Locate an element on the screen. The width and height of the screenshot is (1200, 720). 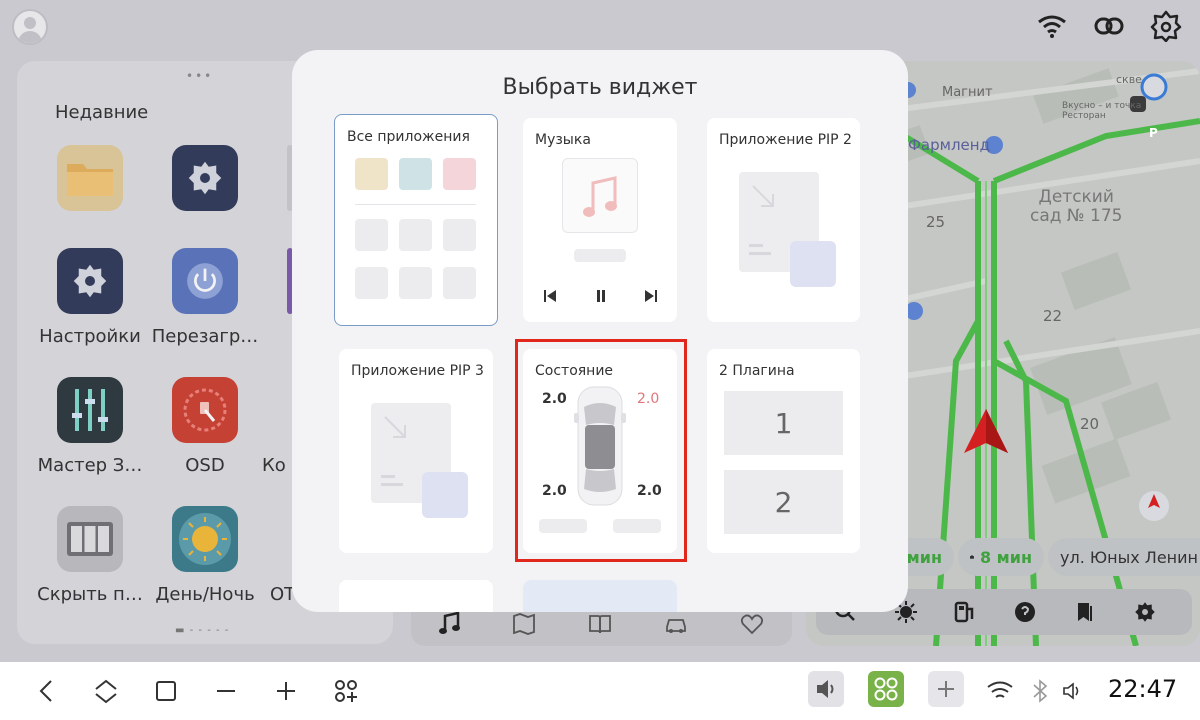
widget-card-music: Музыка is located at coordinates (600, 220).